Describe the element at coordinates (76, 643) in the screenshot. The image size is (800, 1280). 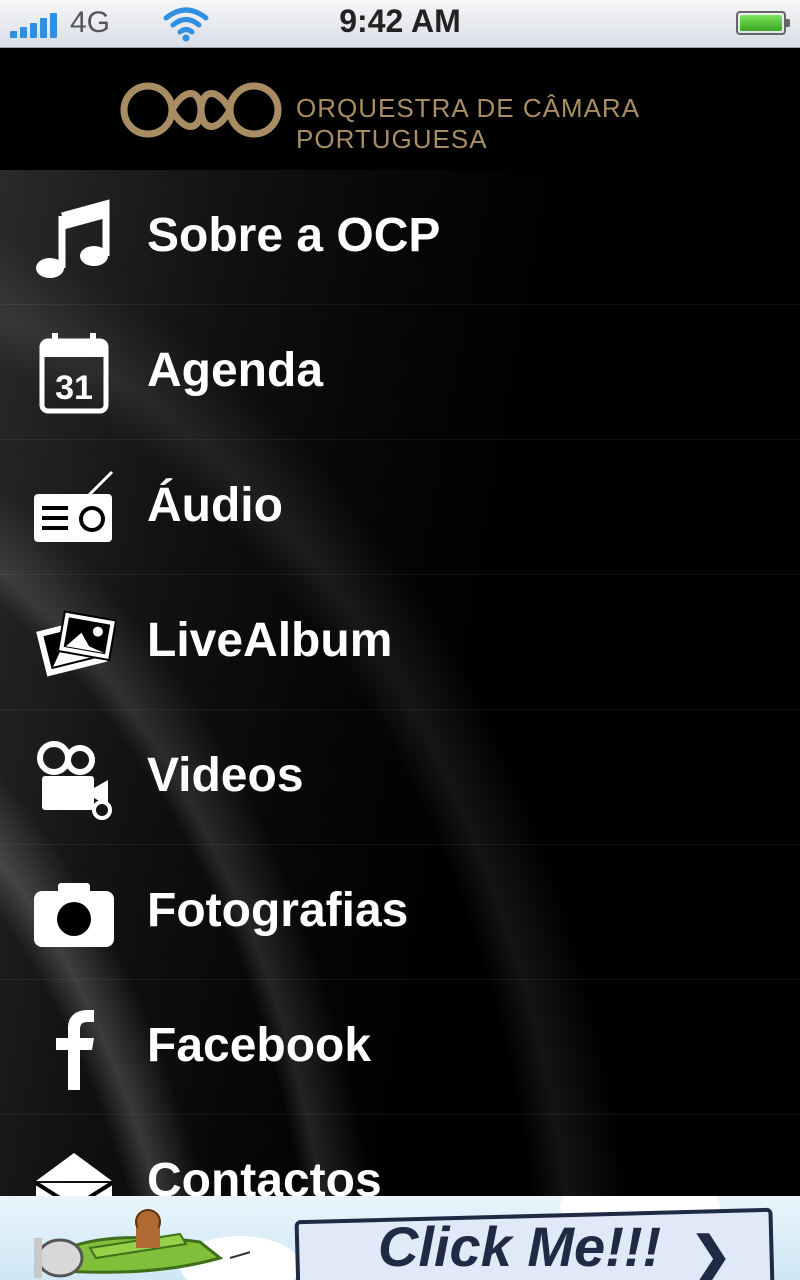
I see `photo-album-icon` at that location.